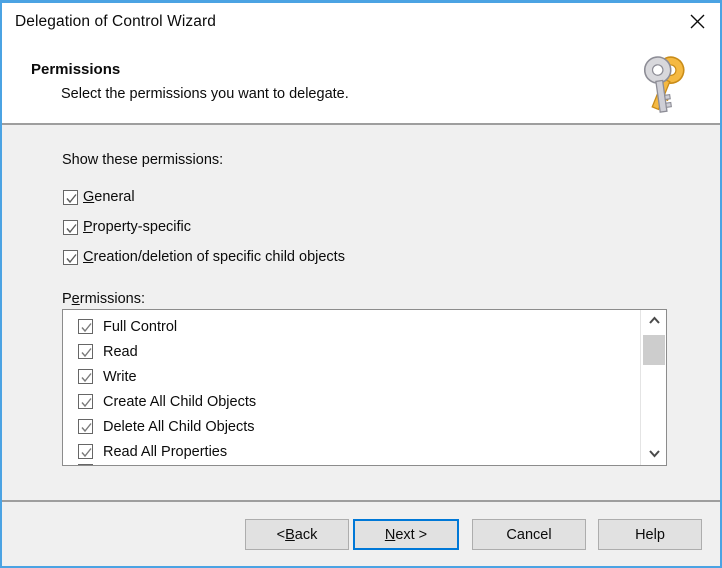 The width and height of the screenshot is (722, 568). Describe the element at coordinates (140, 326) in the screenshot. I see `list-item-label: Full Control` at that location.